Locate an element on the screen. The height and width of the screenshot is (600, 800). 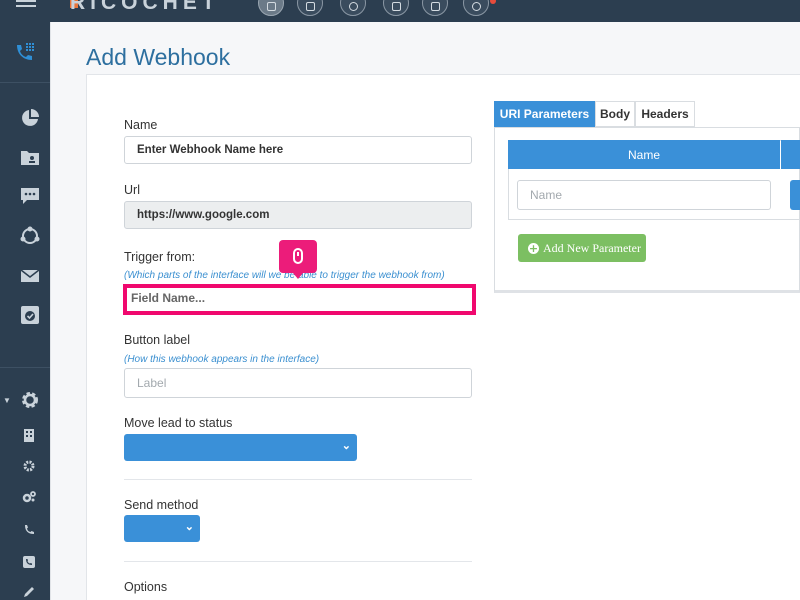
send-method-select: ⌄ is located at coordinates (162, 528).